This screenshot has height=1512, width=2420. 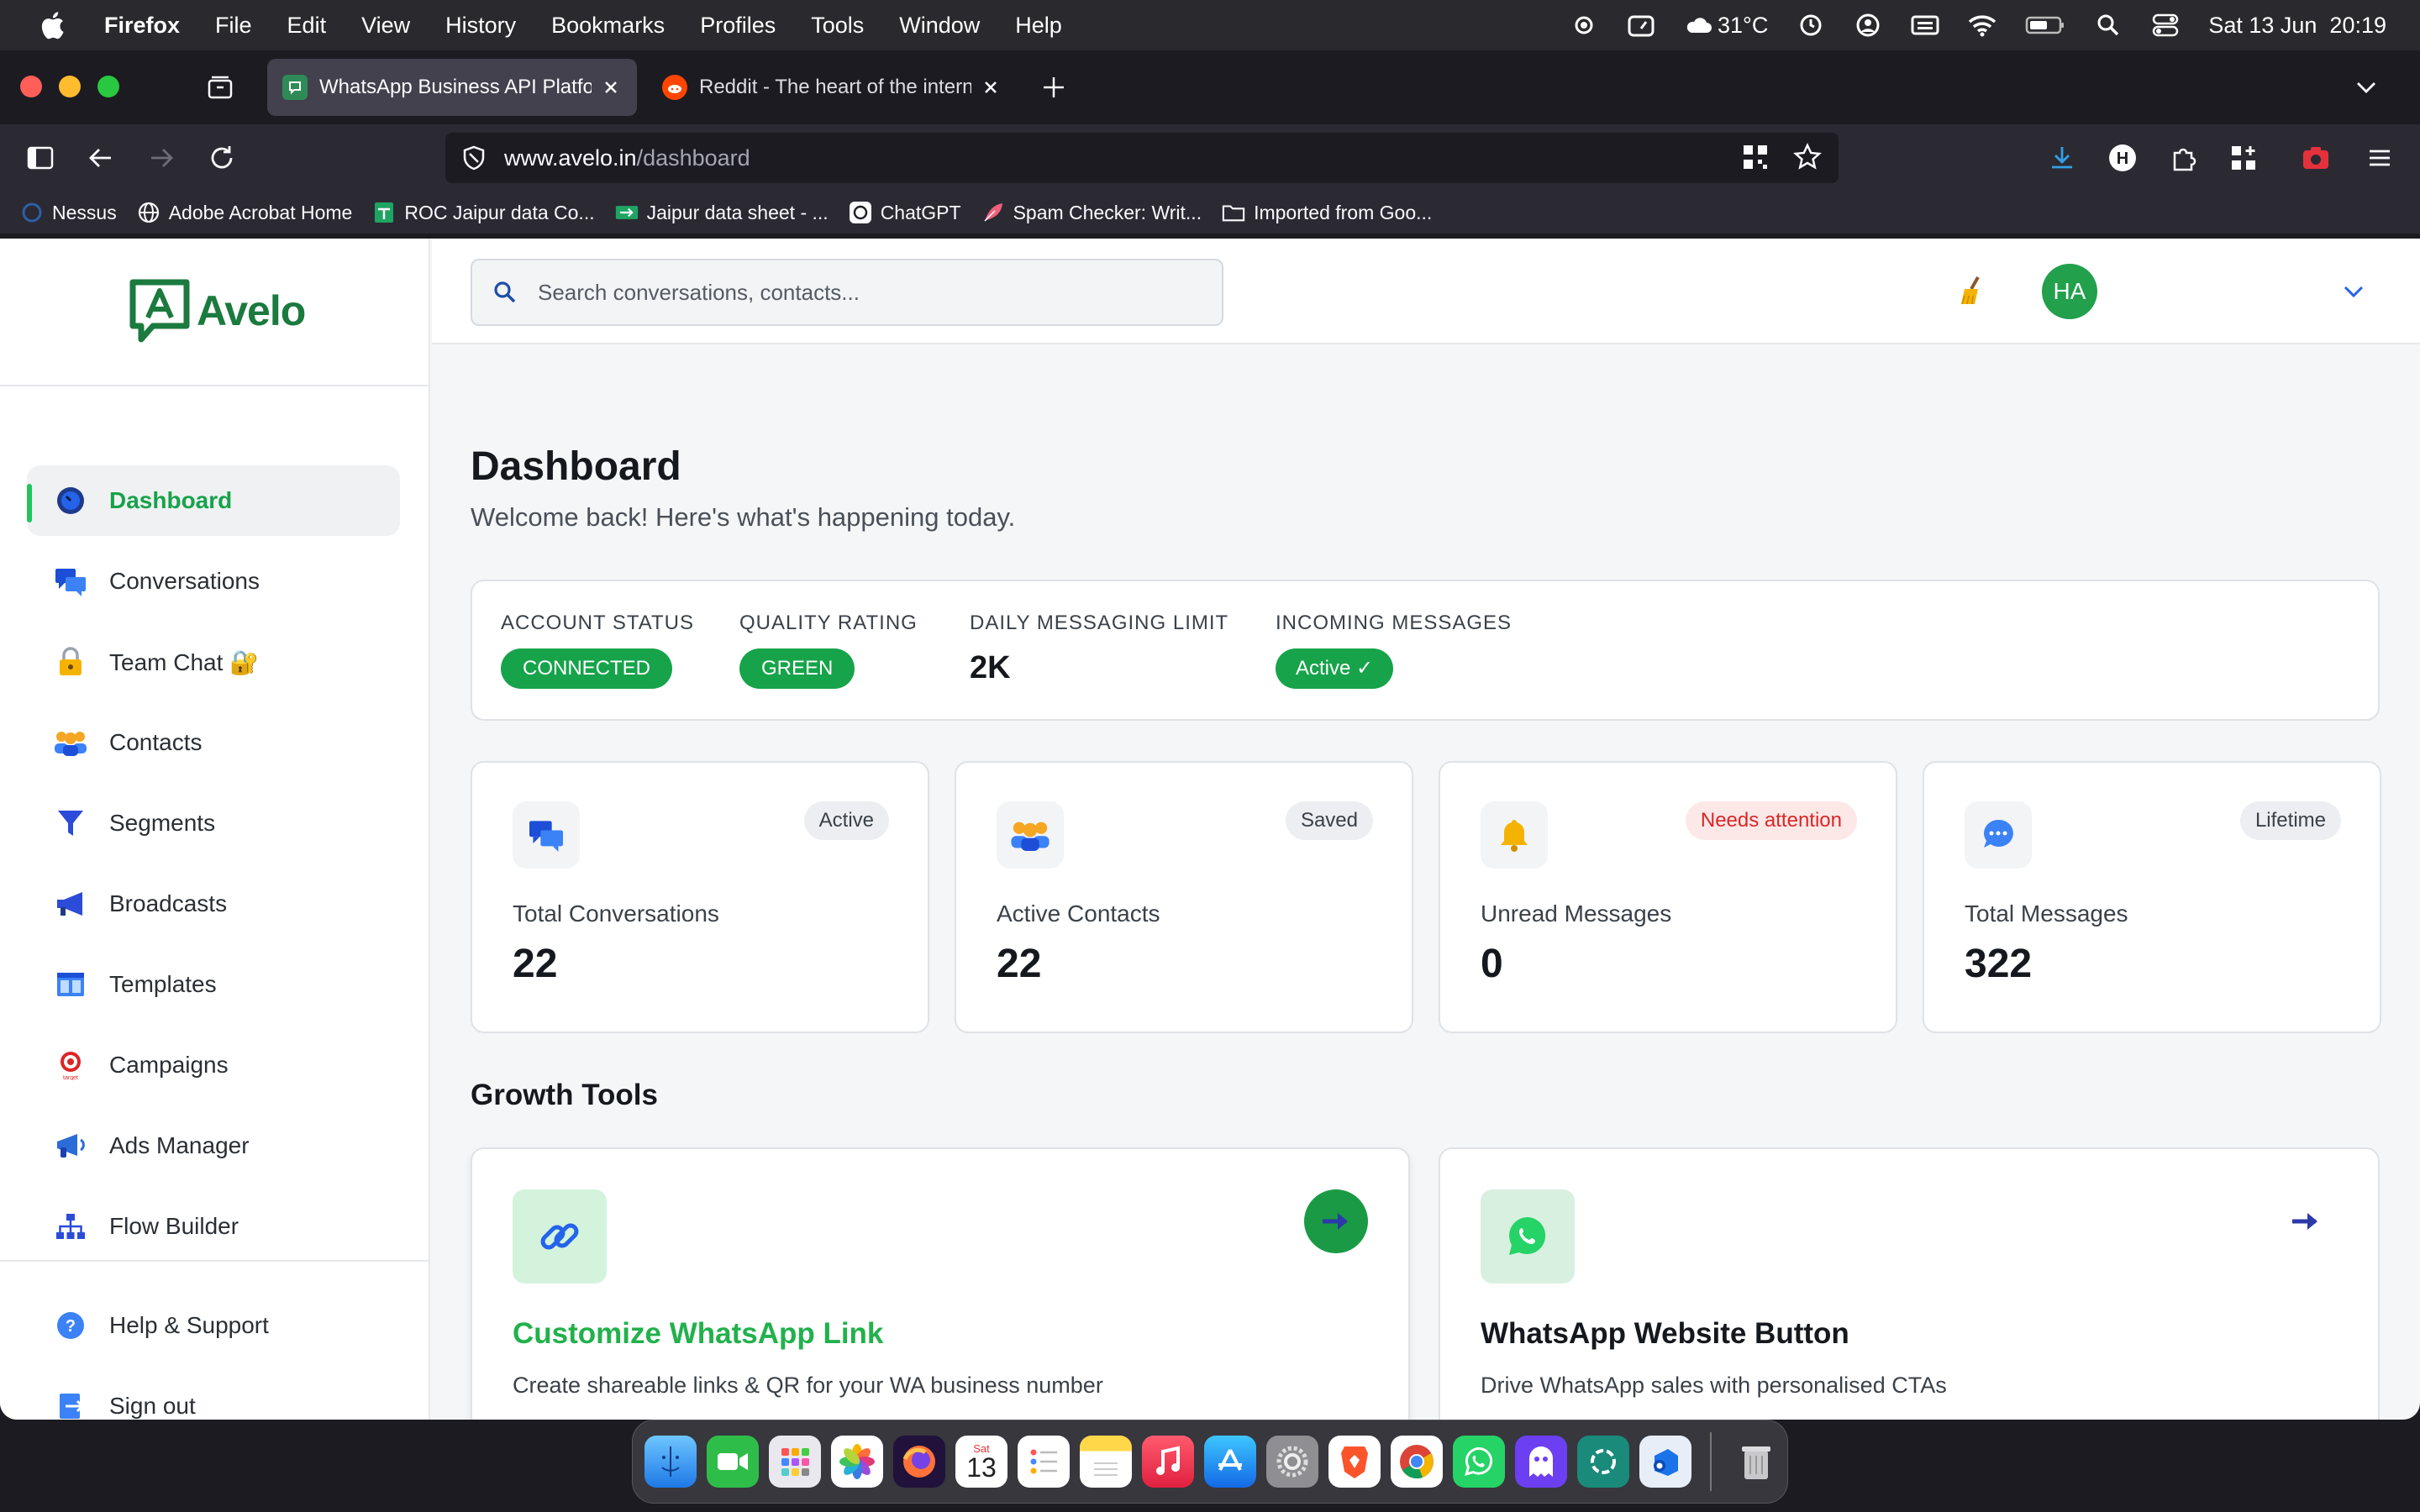 I want to click on bookmark-adobe: Adobe Acrobat Home, so click(x=244, y=212).